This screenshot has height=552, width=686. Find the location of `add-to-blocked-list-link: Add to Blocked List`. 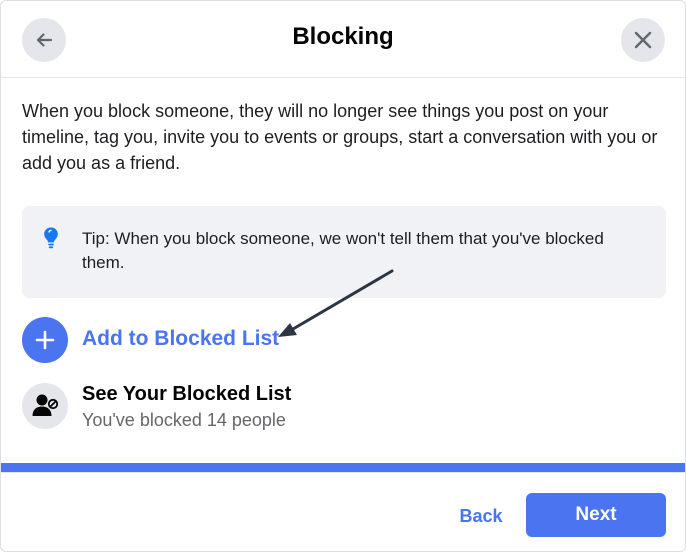

add-to-blocked-list-link: Add to Blocked List is located at coordinates (180, 339).